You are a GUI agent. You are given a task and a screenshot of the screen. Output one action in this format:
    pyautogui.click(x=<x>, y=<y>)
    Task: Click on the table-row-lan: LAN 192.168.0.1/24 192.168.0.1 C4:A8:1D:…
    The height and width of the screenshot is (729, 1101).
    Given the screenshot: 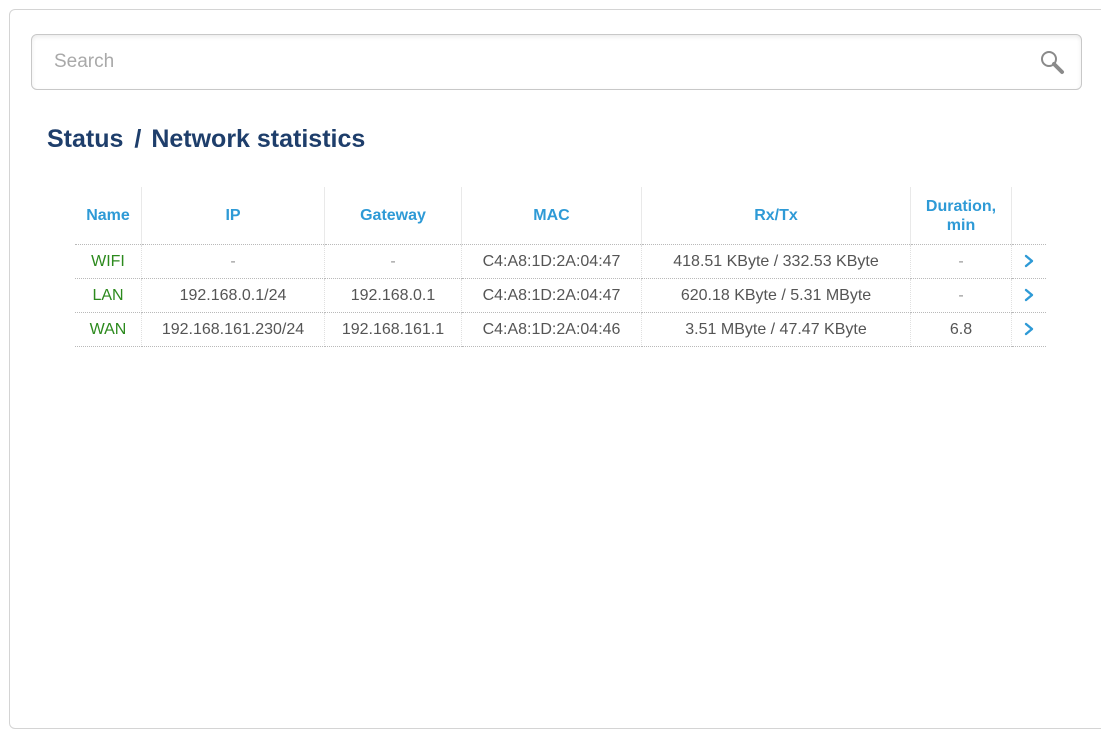 What is the action you would take?
    pyautogui.click(x=560, y=295)
    